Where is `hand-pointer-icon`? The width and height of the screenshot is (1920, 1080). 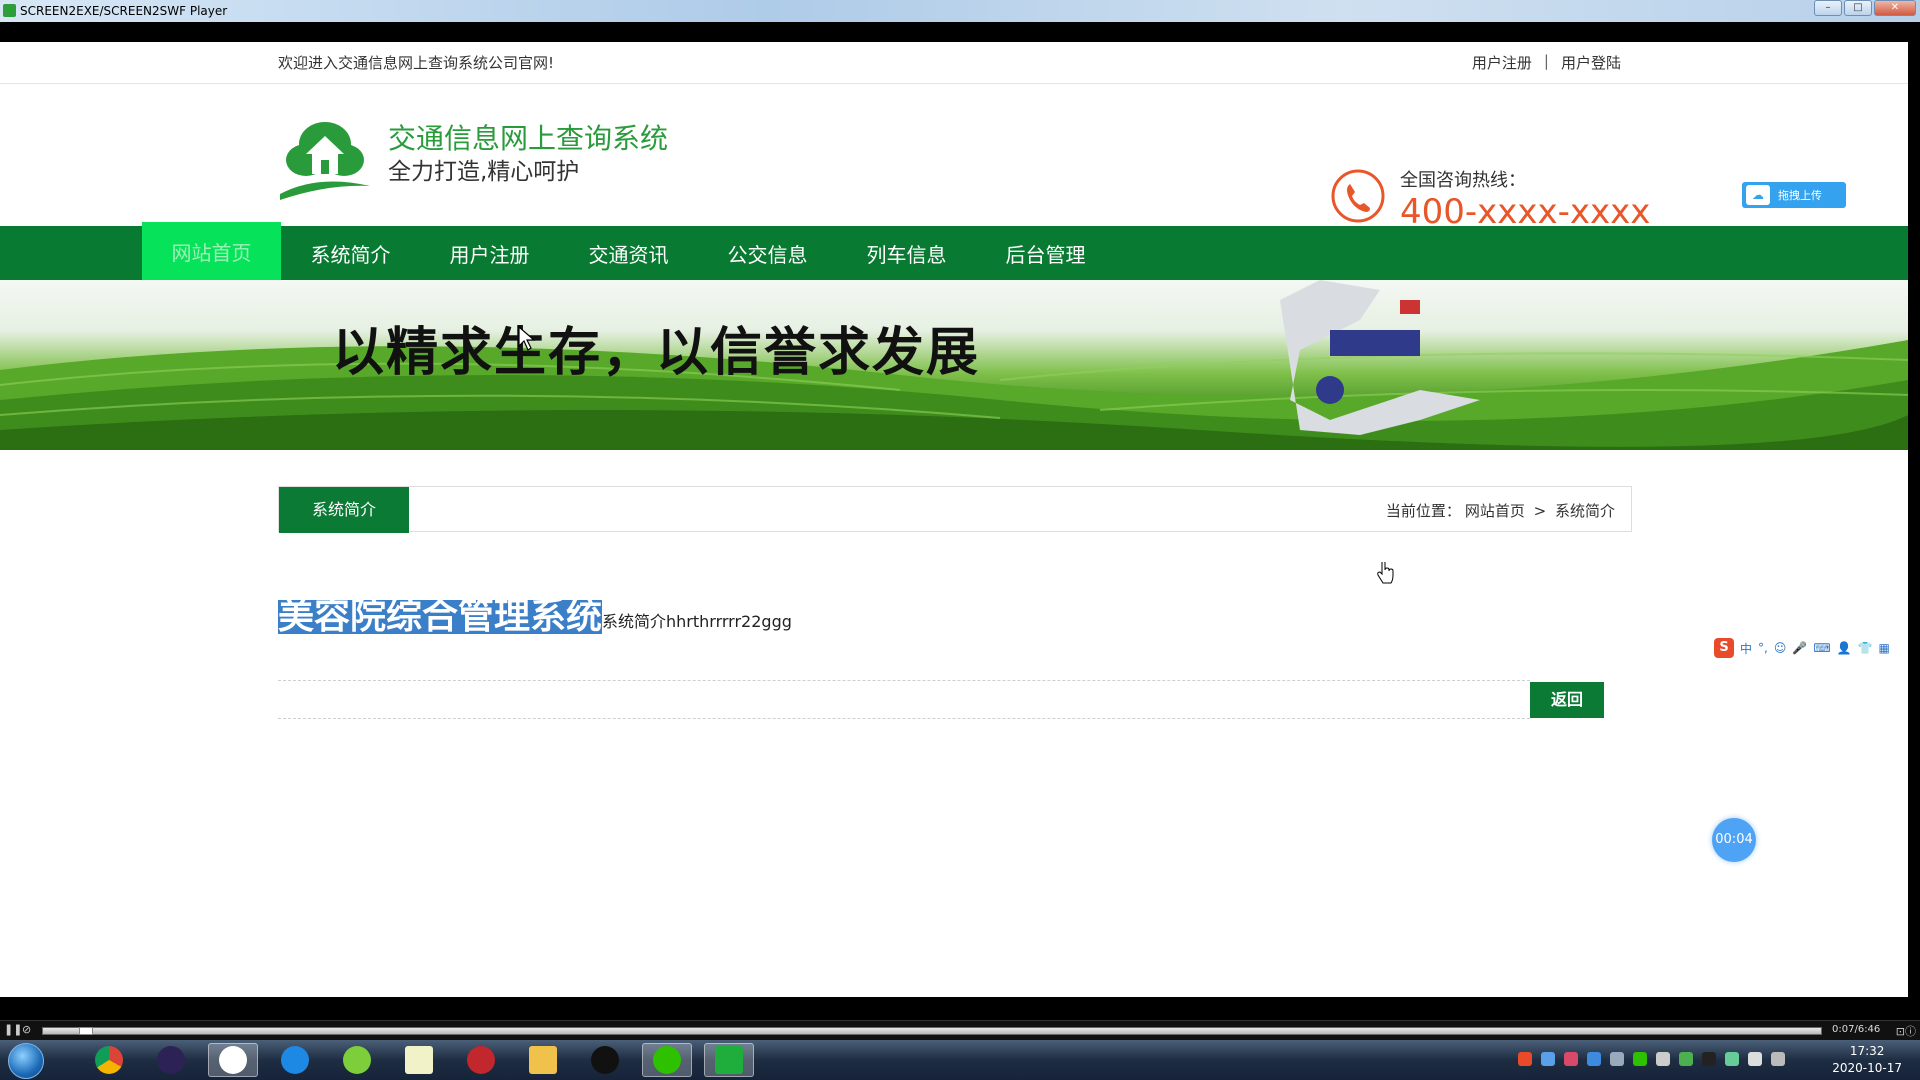 hand-pointer-icon is located at coordinates (1385, 573).